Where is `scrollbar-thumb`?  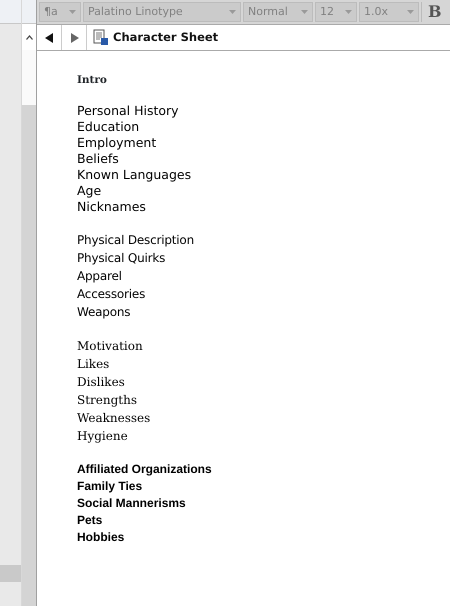
scrollbar-thumb is located at coordinates (29, 77).